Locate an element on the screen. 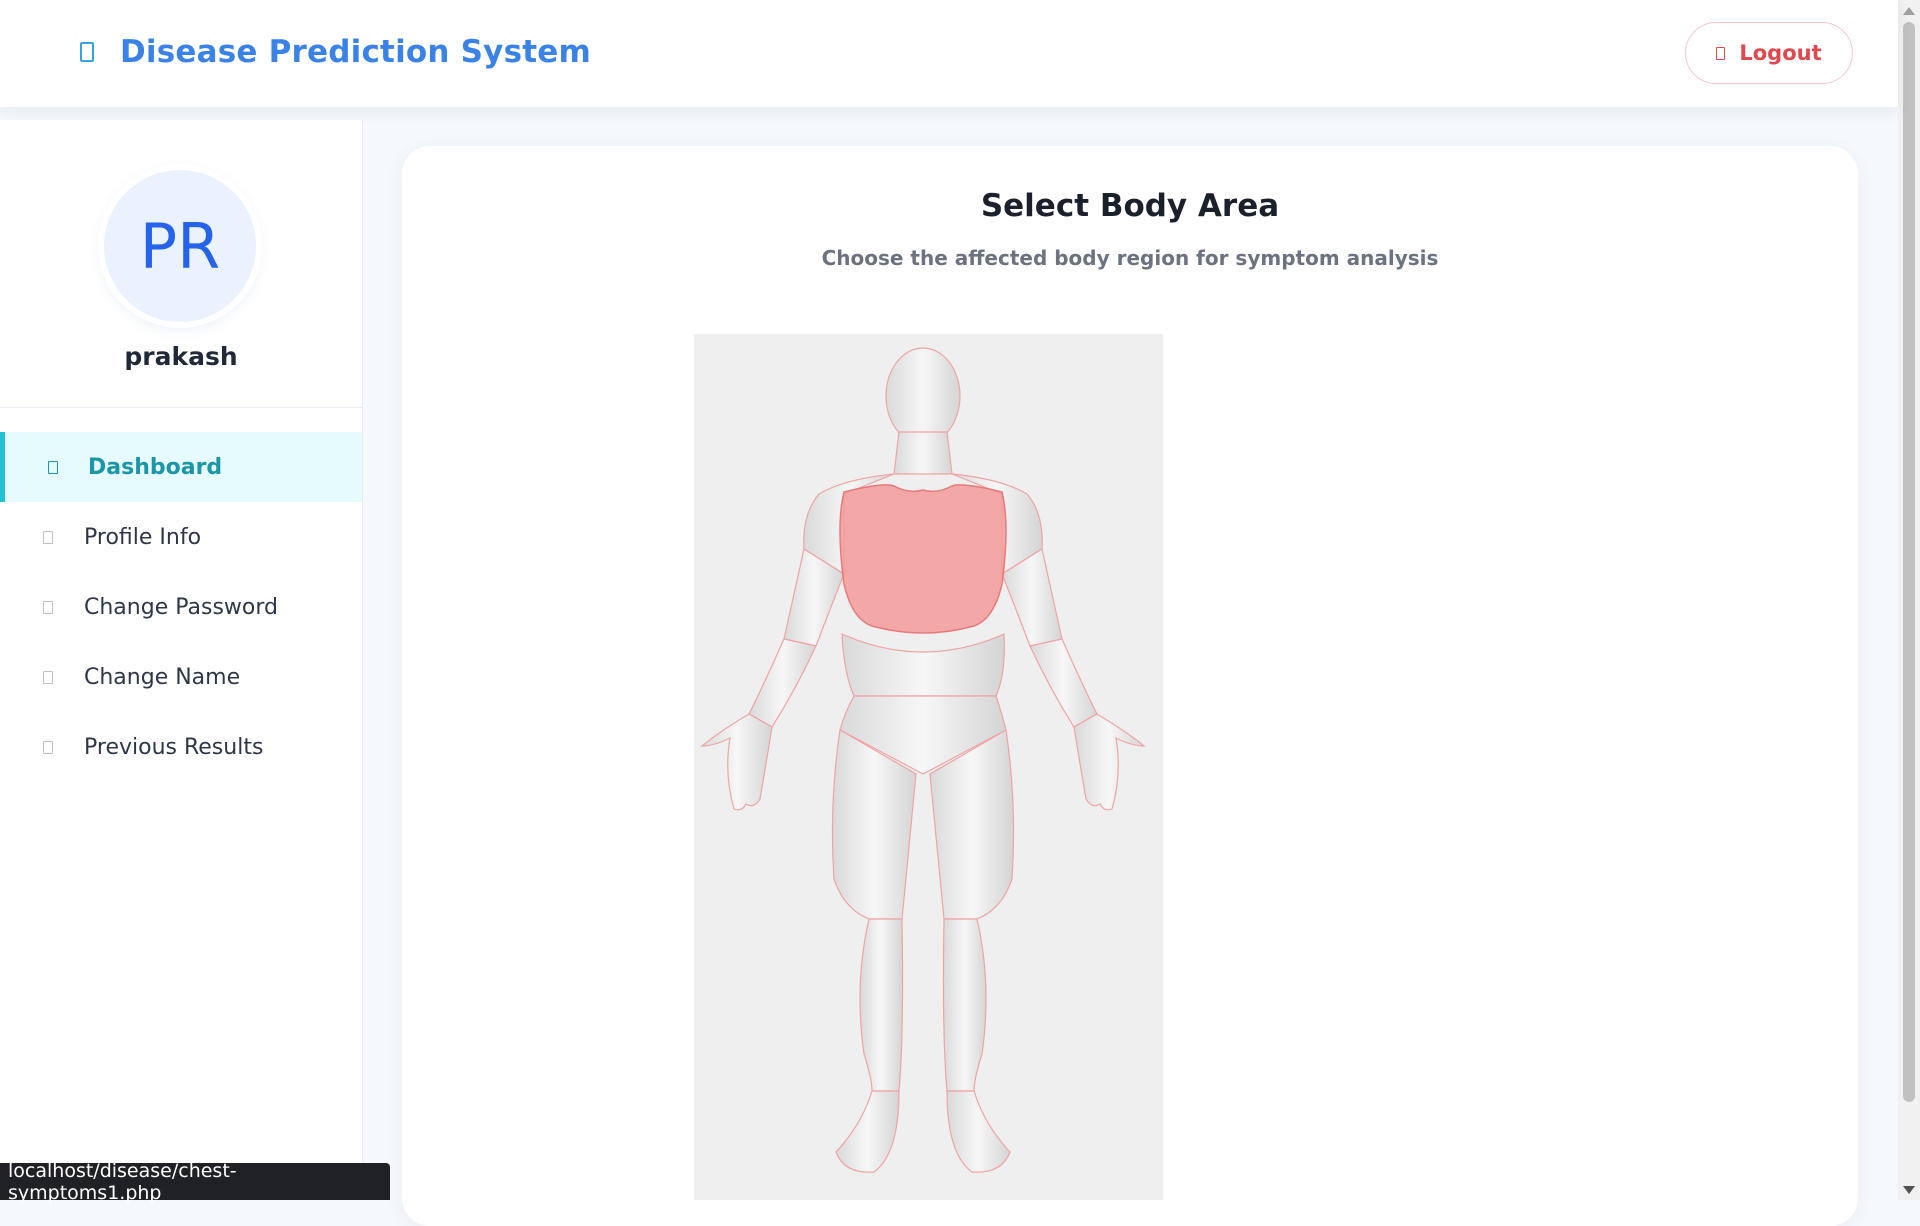 This screenshot has width=1920, height=1226. sidebar-item-label: Previous Results is located at coordinates (174, 747).